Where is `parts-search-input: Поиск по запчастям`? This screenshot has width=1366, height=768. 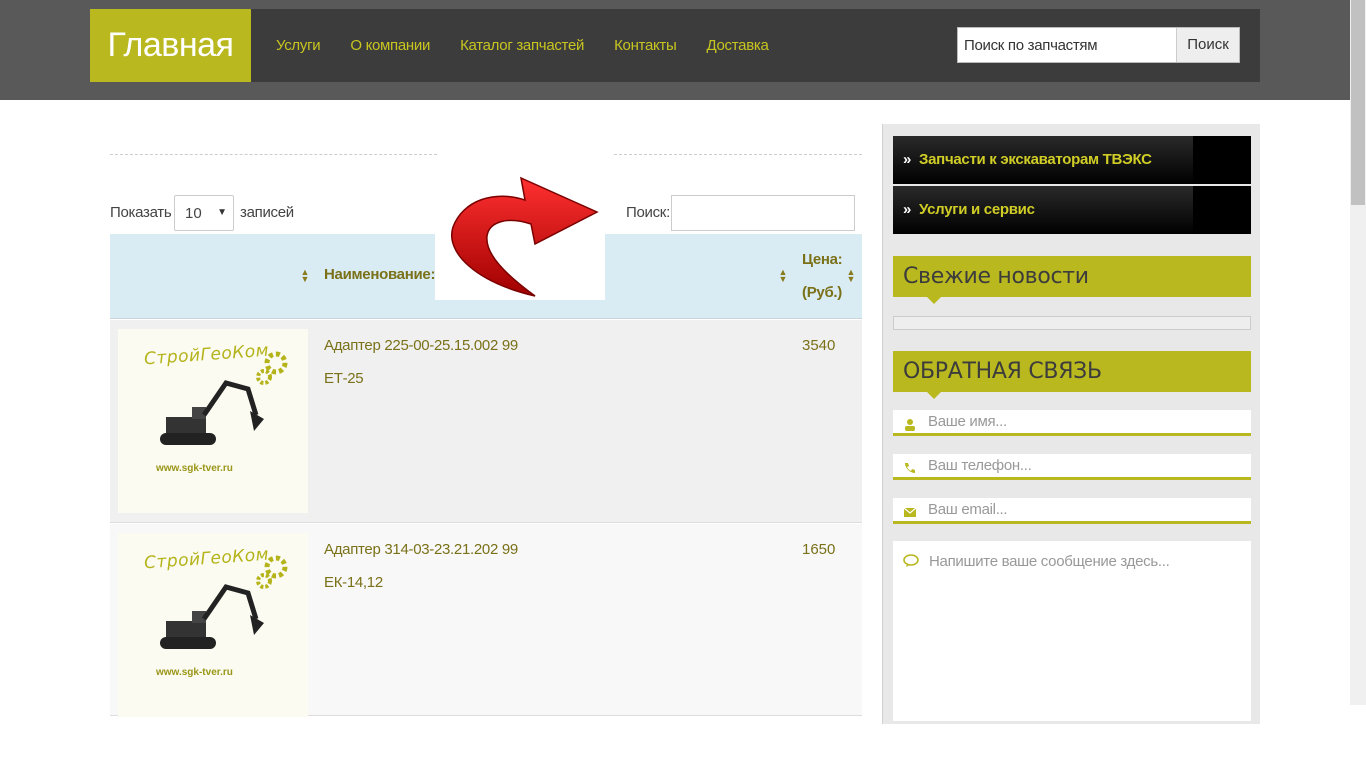 parts-search-input: Поиск по запчастям is located at coordinates (1067, 45).